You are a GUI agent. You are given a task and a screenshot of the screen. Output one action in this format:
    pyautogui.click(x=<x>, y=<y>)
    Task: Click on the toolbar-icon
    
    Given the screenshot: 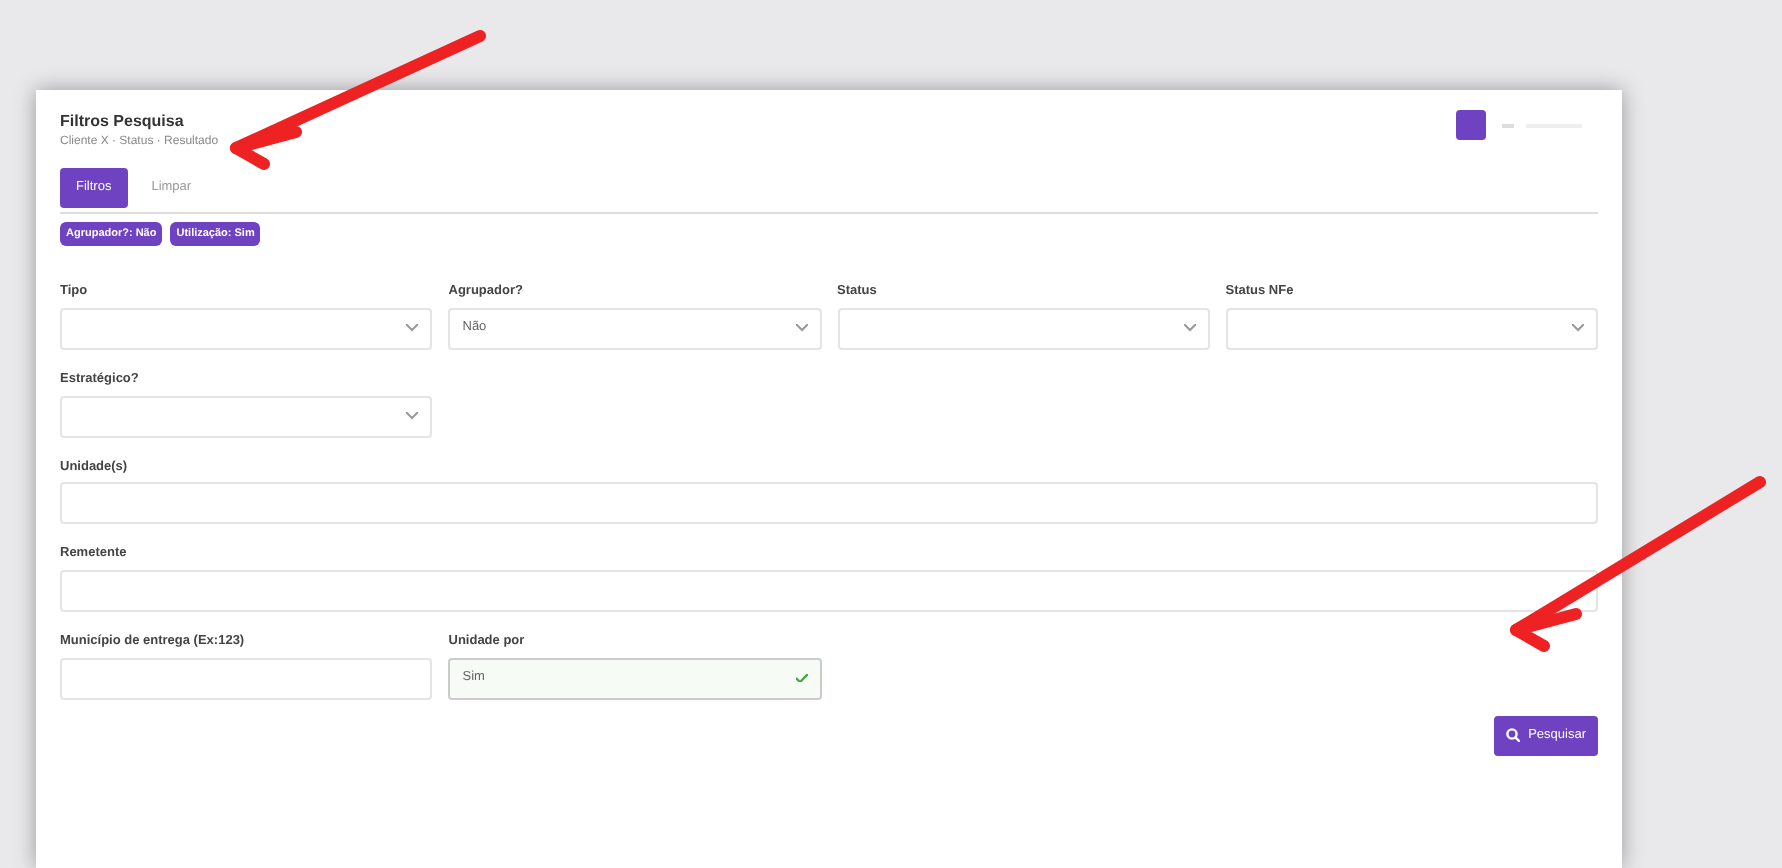 What is the action you would take?
    pyautogui.click(x=1542, y=125)
    